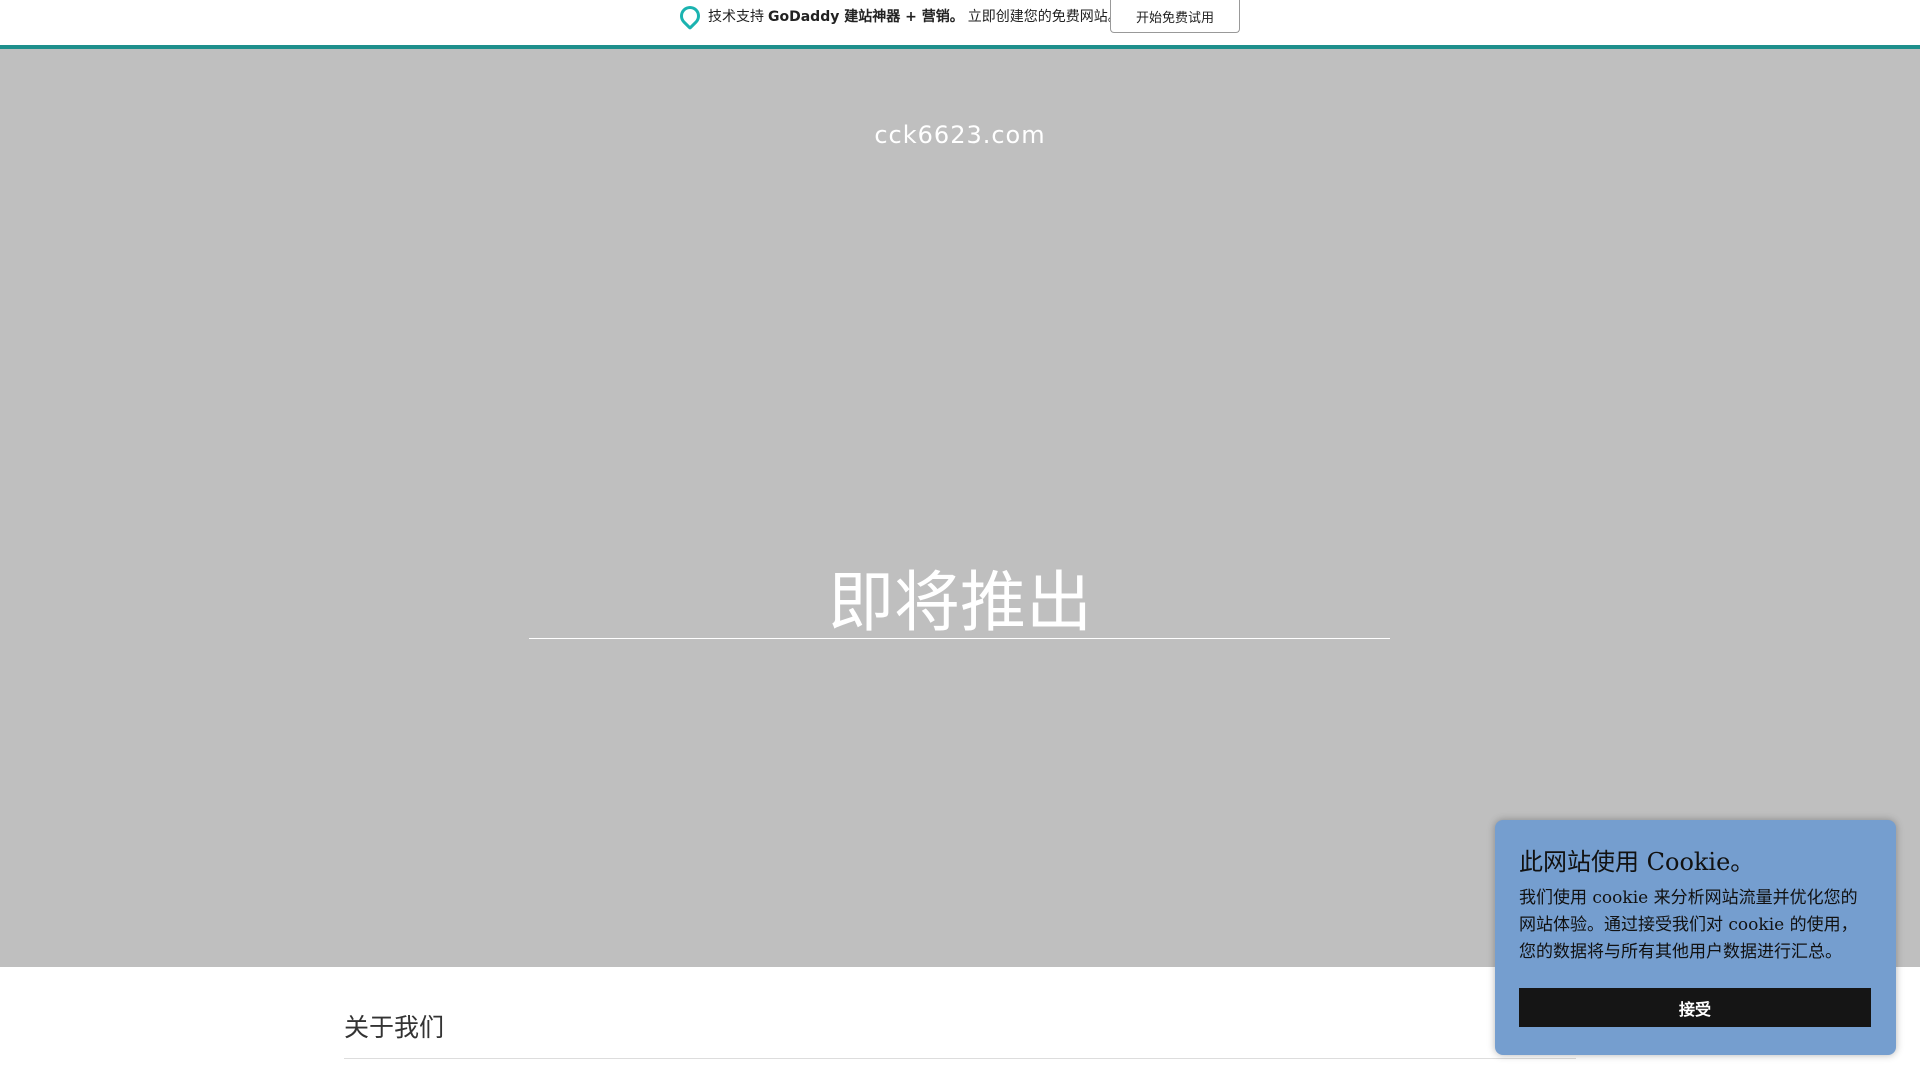 The image size is (1920, 1080). I want to click on cookie-title: 此网站使用 Cookie。, so click(1637, 862).